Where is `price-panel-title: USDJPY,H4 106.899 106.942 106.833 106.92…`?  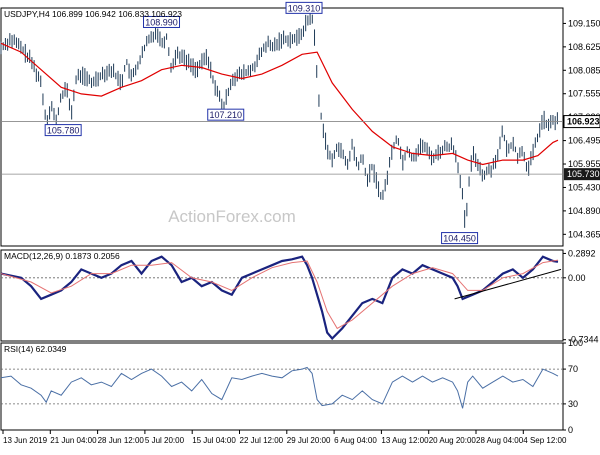
price-panel-title: USDJPY,H4 106.899 106.942 106.833 106.92… is located at coordinates (93, 14).